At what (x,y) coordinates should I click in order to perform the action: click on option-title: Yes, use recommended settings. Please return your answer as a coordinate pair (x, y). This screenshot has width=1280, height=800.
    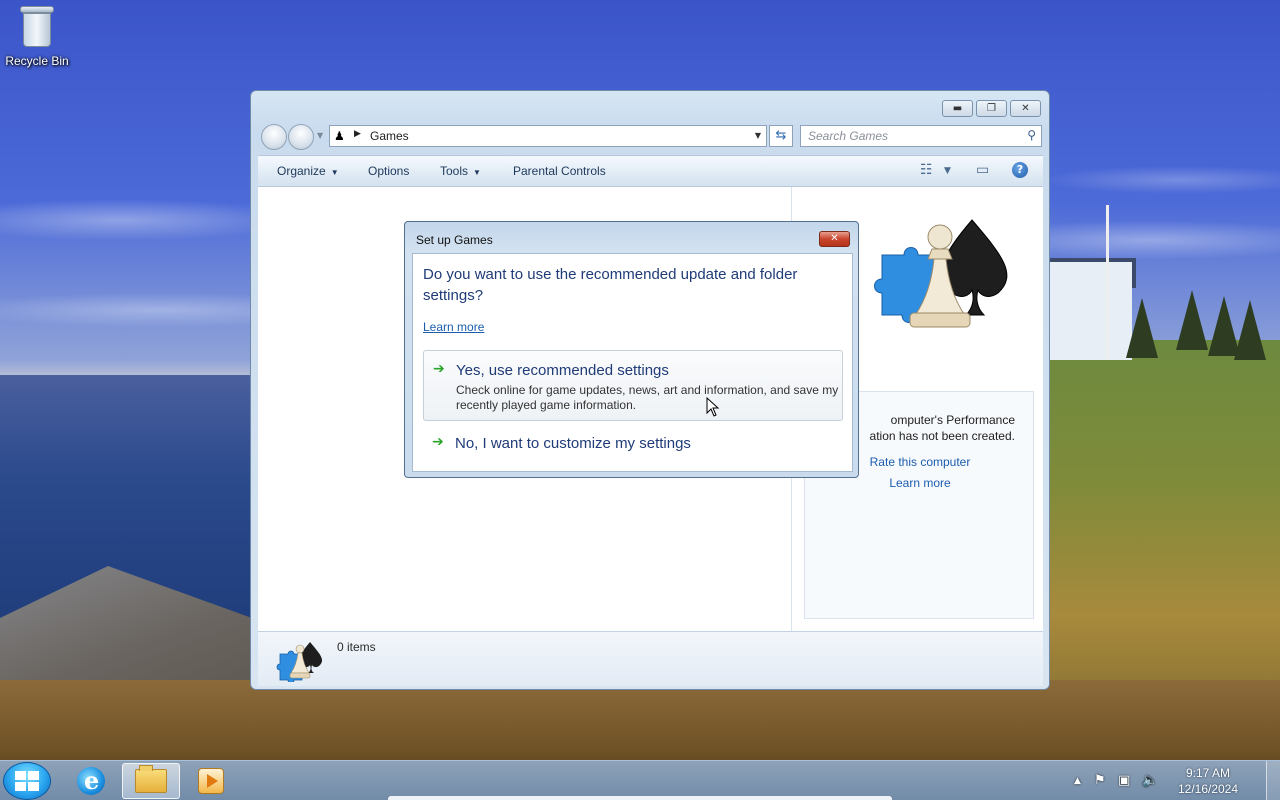
    Looking at the image, I should click on (562, 370).